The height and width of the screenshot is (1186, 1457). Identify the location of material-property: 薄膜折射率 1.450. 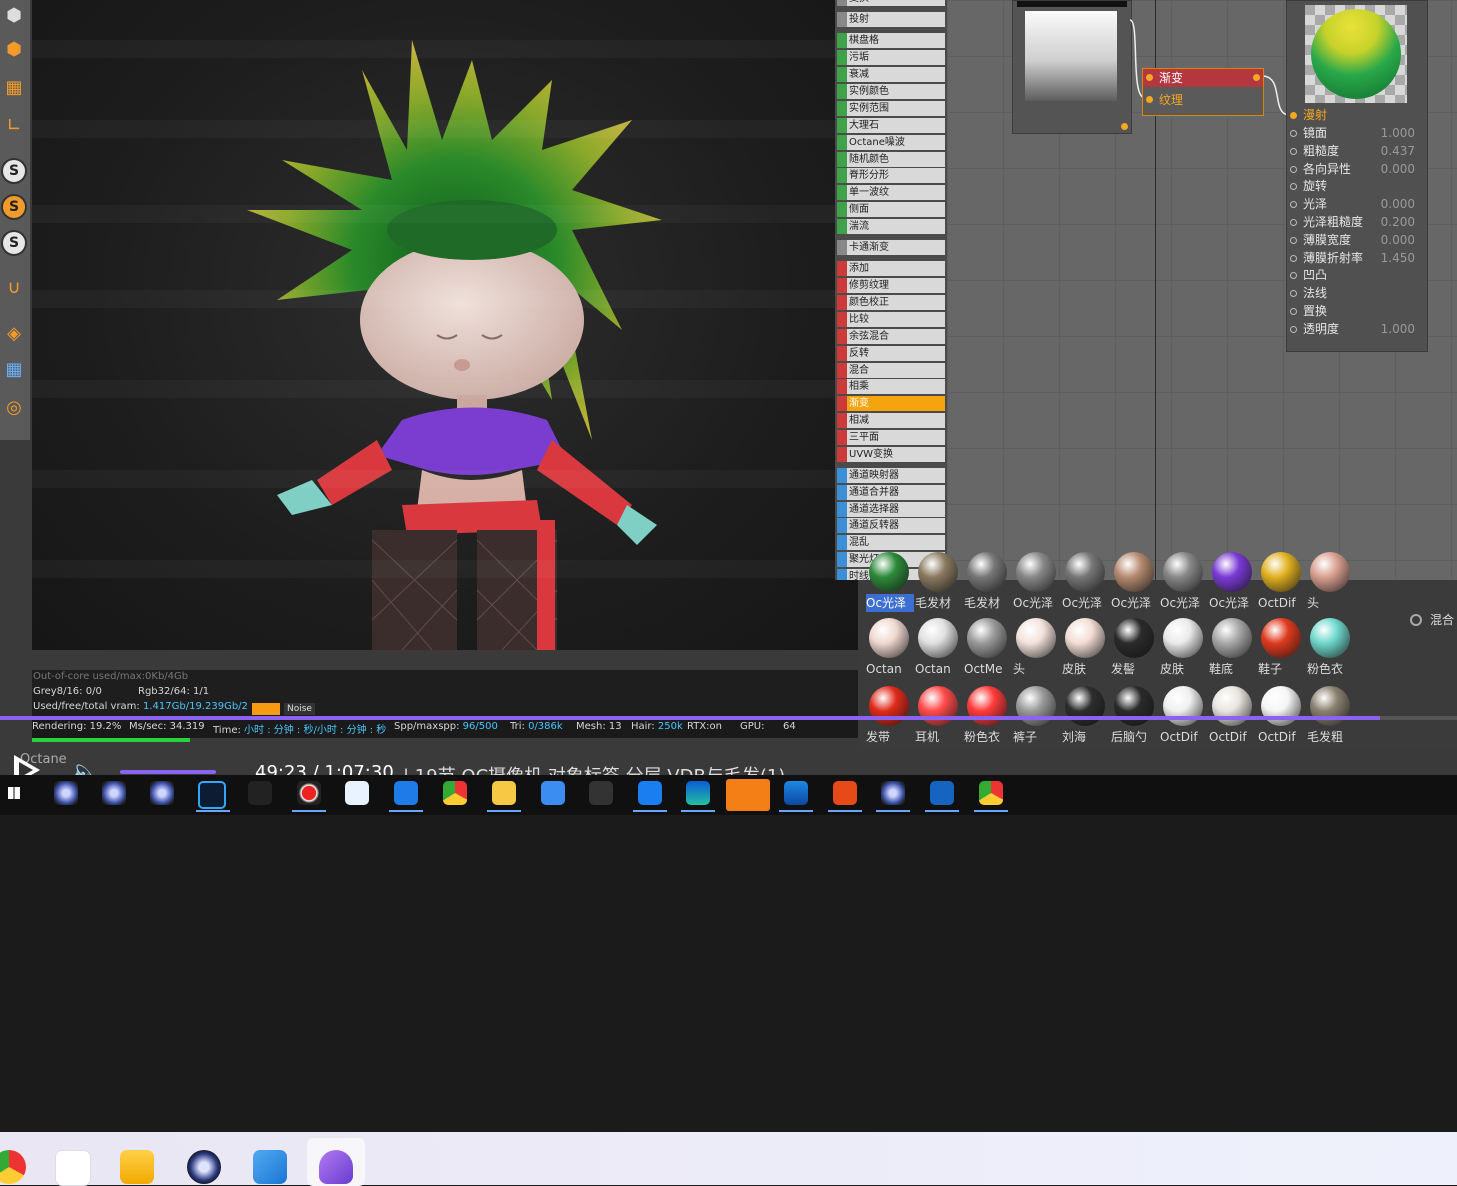
(1352, 258).